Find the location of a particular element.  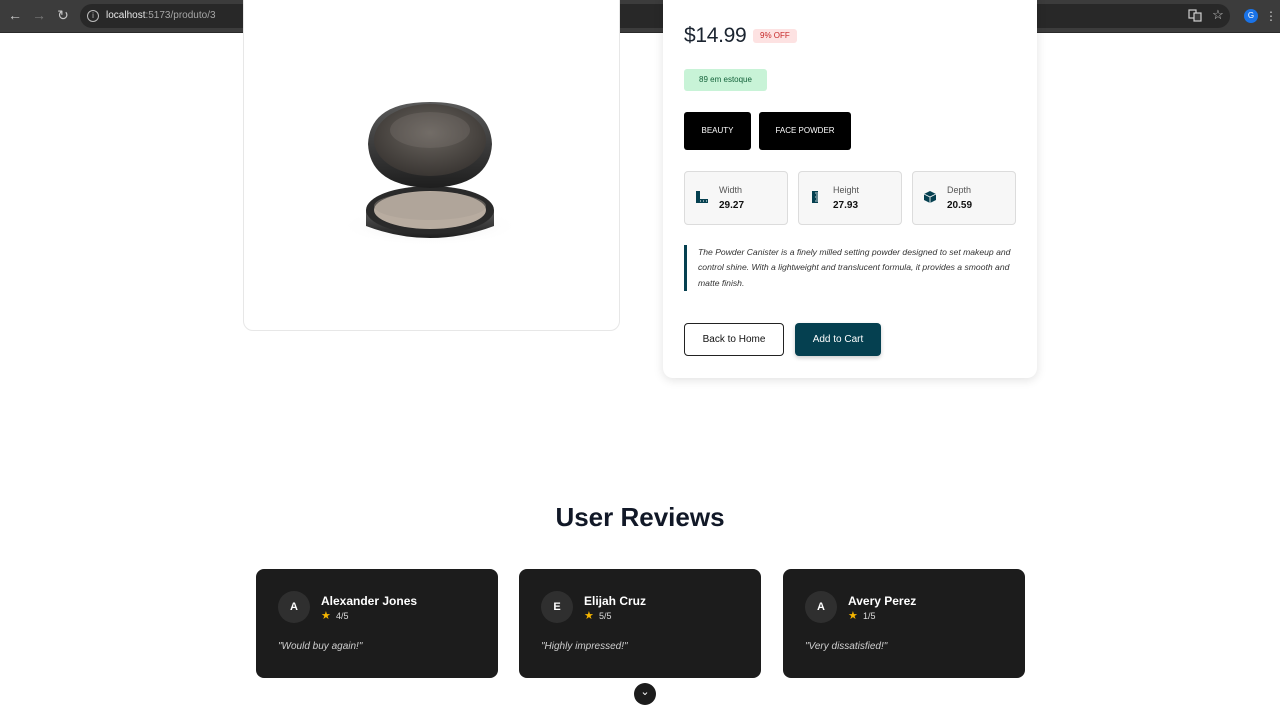

review-rating: 1/5 is located at coordinates (869, 616).